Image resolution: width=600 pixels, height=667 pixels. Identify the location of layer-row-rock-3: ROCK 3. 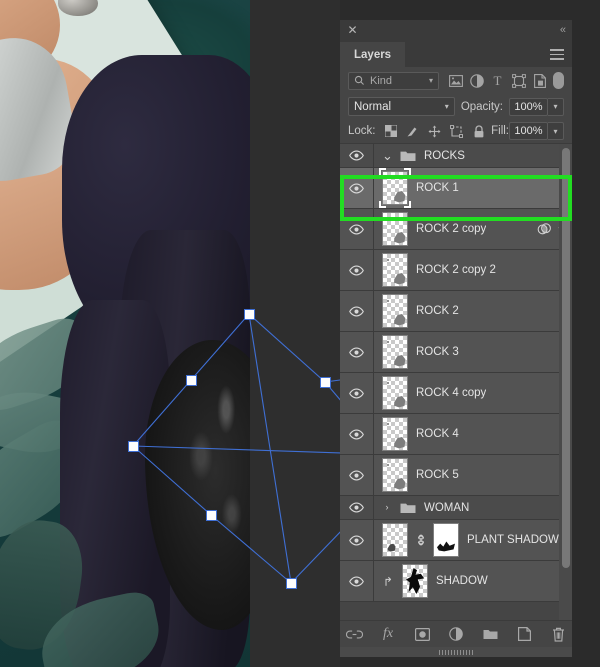
(456, 352).